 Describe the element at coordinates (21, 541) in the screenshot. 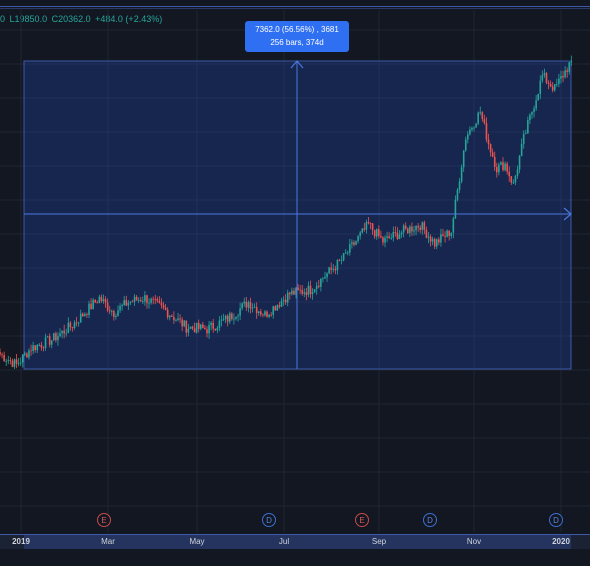

I see `time-axis-tick: 2019` at that location.